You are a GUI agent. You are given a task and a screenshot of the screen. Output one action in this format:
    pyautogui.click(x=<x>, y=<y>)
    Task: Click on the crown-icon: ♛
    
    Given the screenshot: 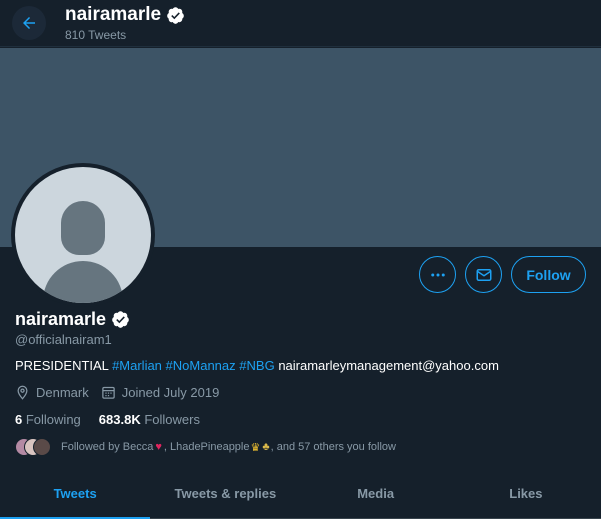 What is the action you would take?
    pyautogui.click(x=255, y=447)
    